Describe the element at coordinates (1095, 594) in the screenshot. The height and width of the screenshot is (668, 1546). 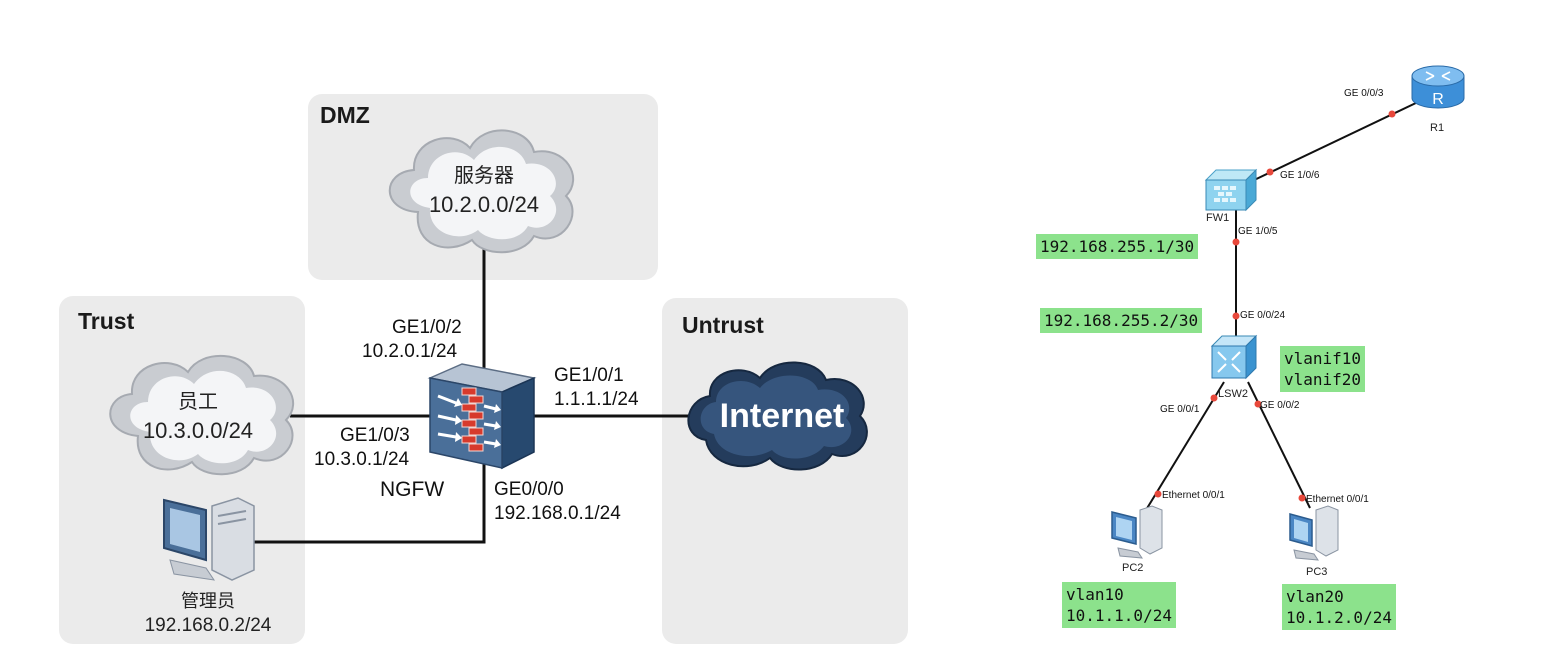
I see `note-pc2-vlan: vlan10` at that location.